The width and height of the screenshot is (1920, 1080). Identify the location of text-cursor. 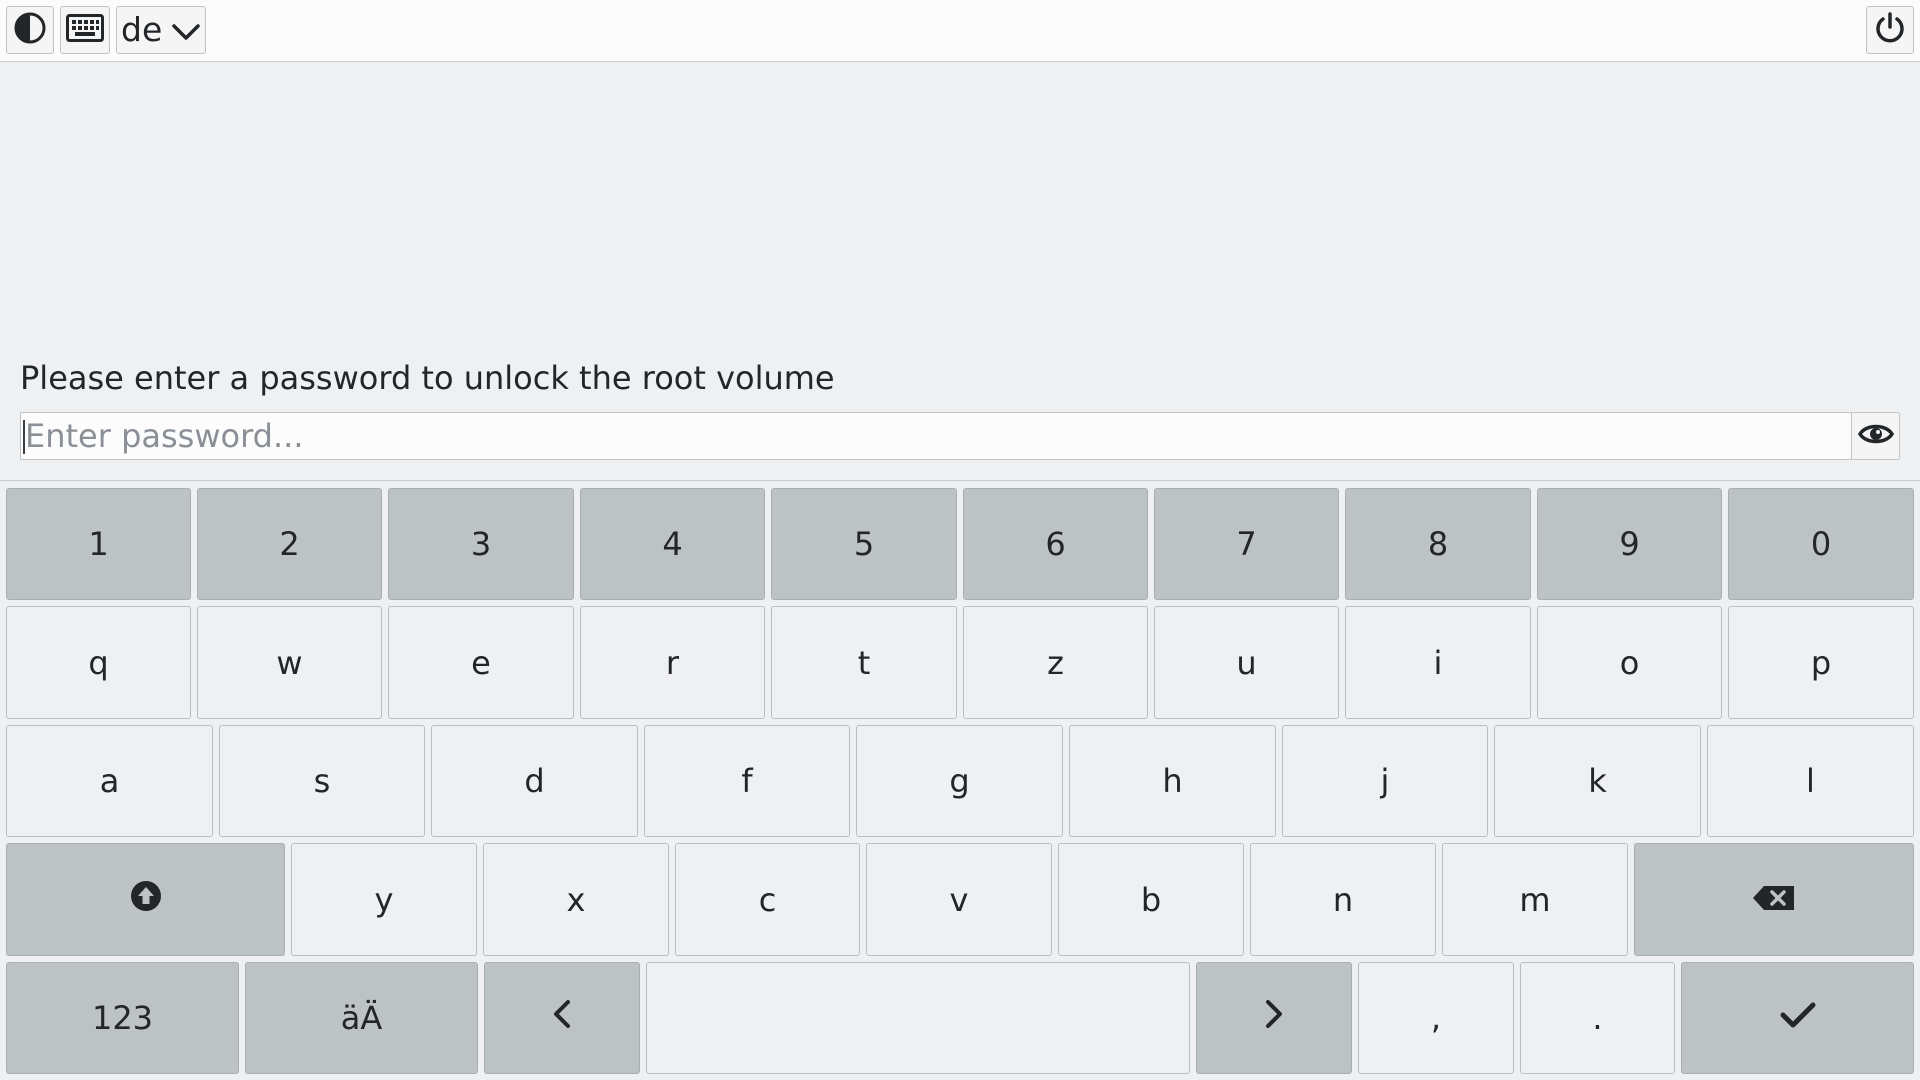
(24, 437).